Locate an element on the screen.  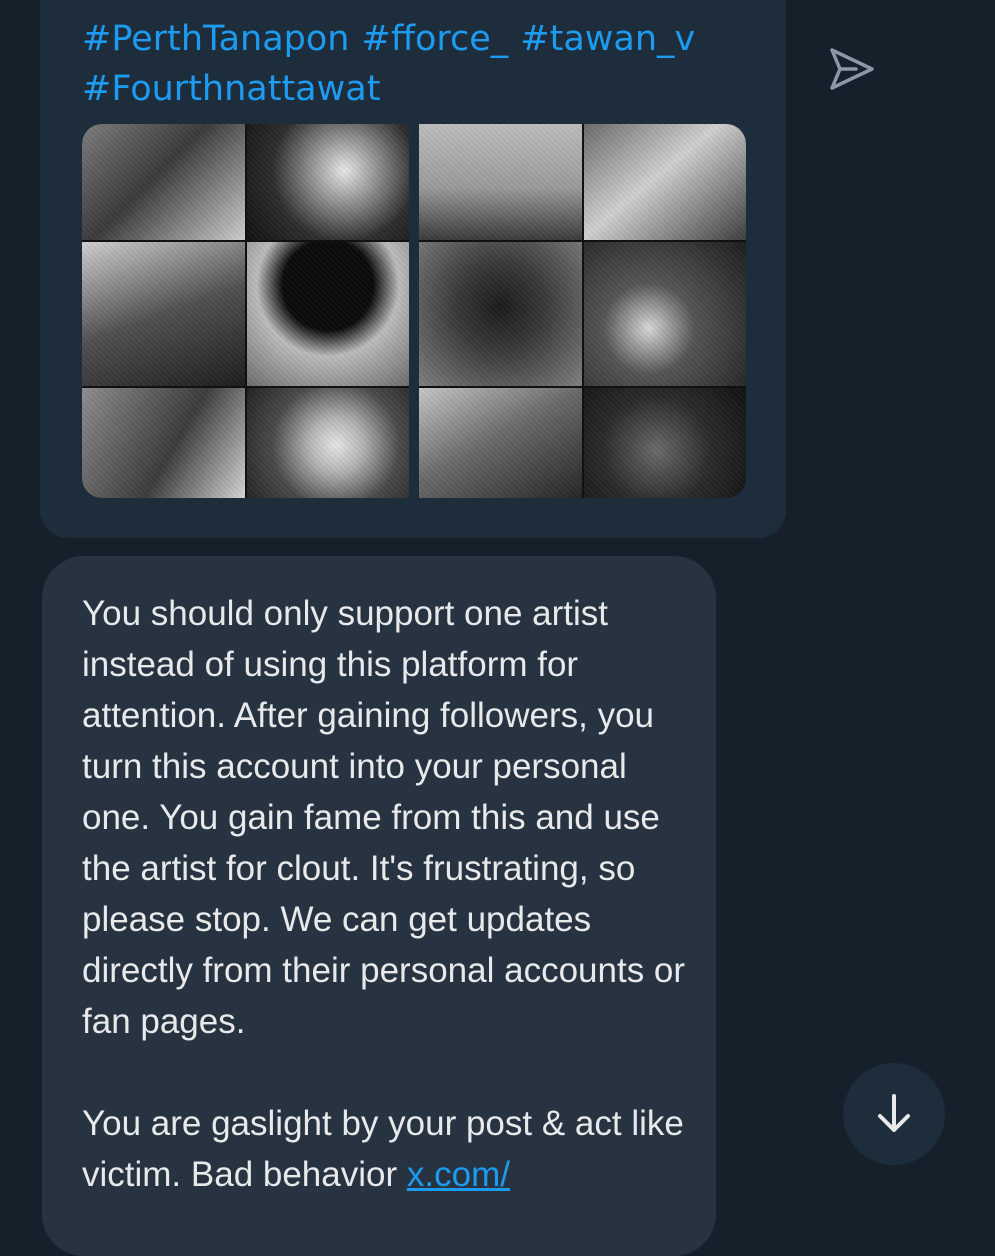
media-image-right is located at coordinates (582, 311).